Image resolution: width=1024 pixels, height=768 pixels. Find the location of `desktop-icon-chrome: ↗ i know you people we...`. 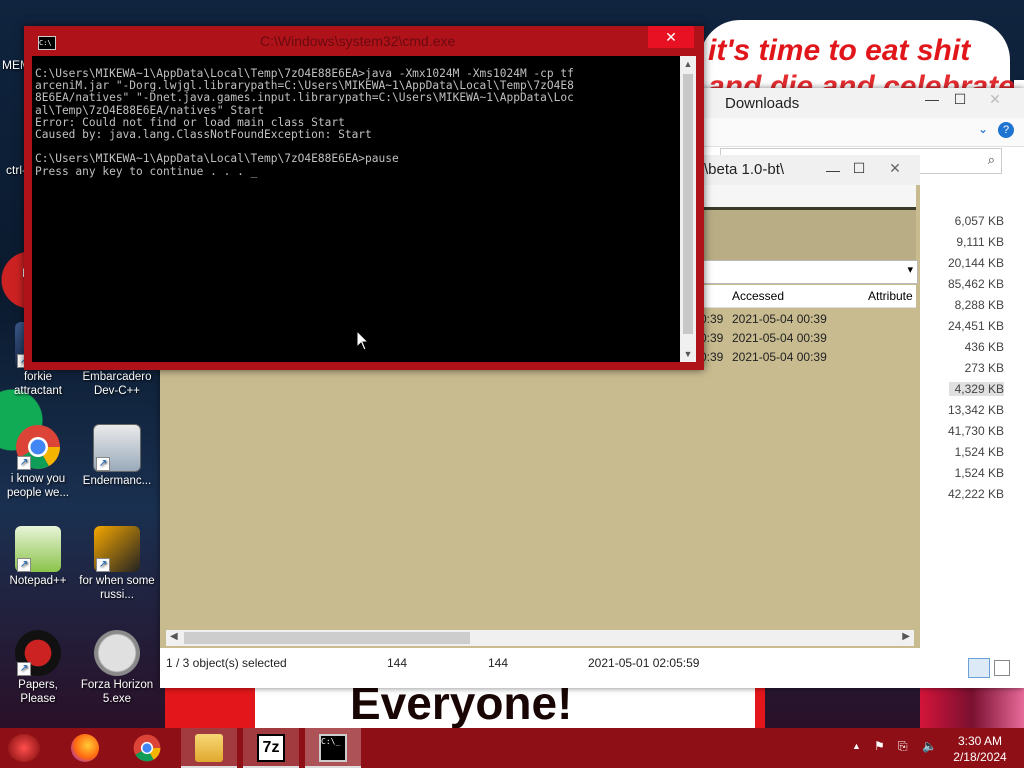

desktop-icon-chrome: ↗ i know you people we... is located at coordinates (38, 462).